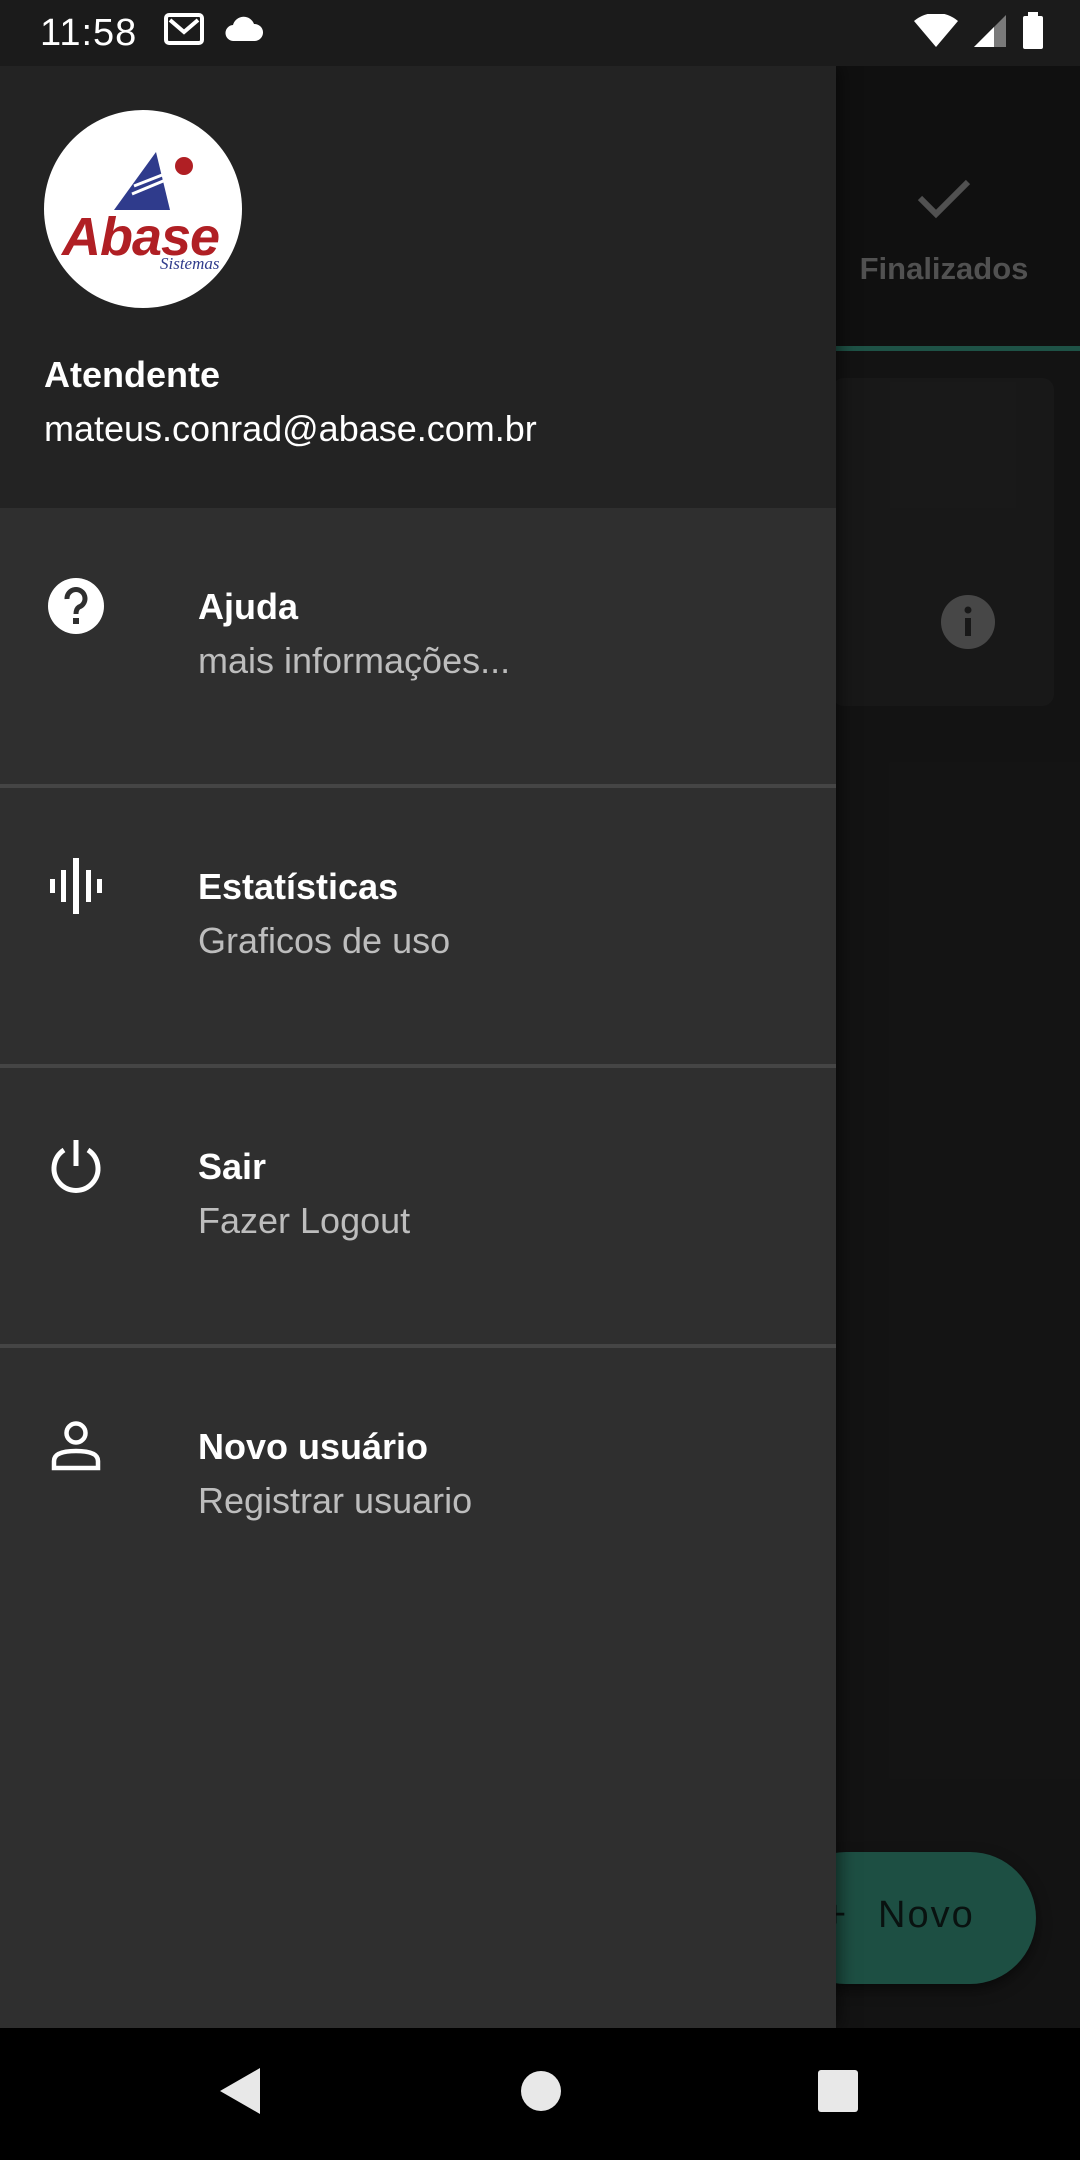 The image size is (1080, 2160). Describe the element at coordinates (153, 181) in the screenshot. I see `abase-logo-mark` at that location.